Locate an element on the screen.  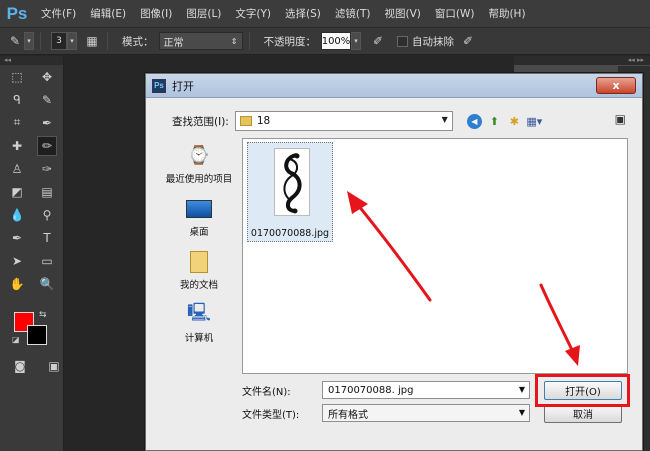
blur-tool-icon: 💧 is located at coordinates (17, 215).